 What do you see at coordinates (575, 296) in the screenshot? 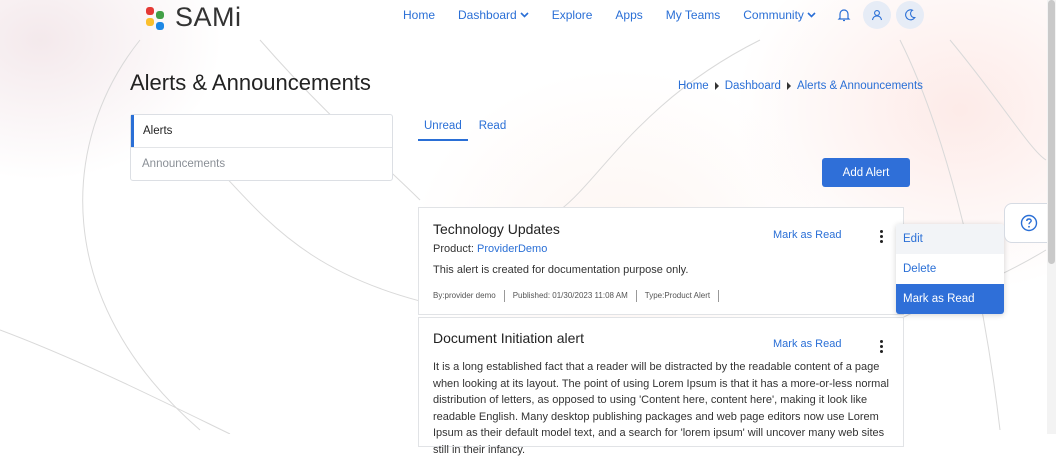
I see `alert-published: Published: 01/30/2023 11:08 AM` at bounding box center [575, 296].